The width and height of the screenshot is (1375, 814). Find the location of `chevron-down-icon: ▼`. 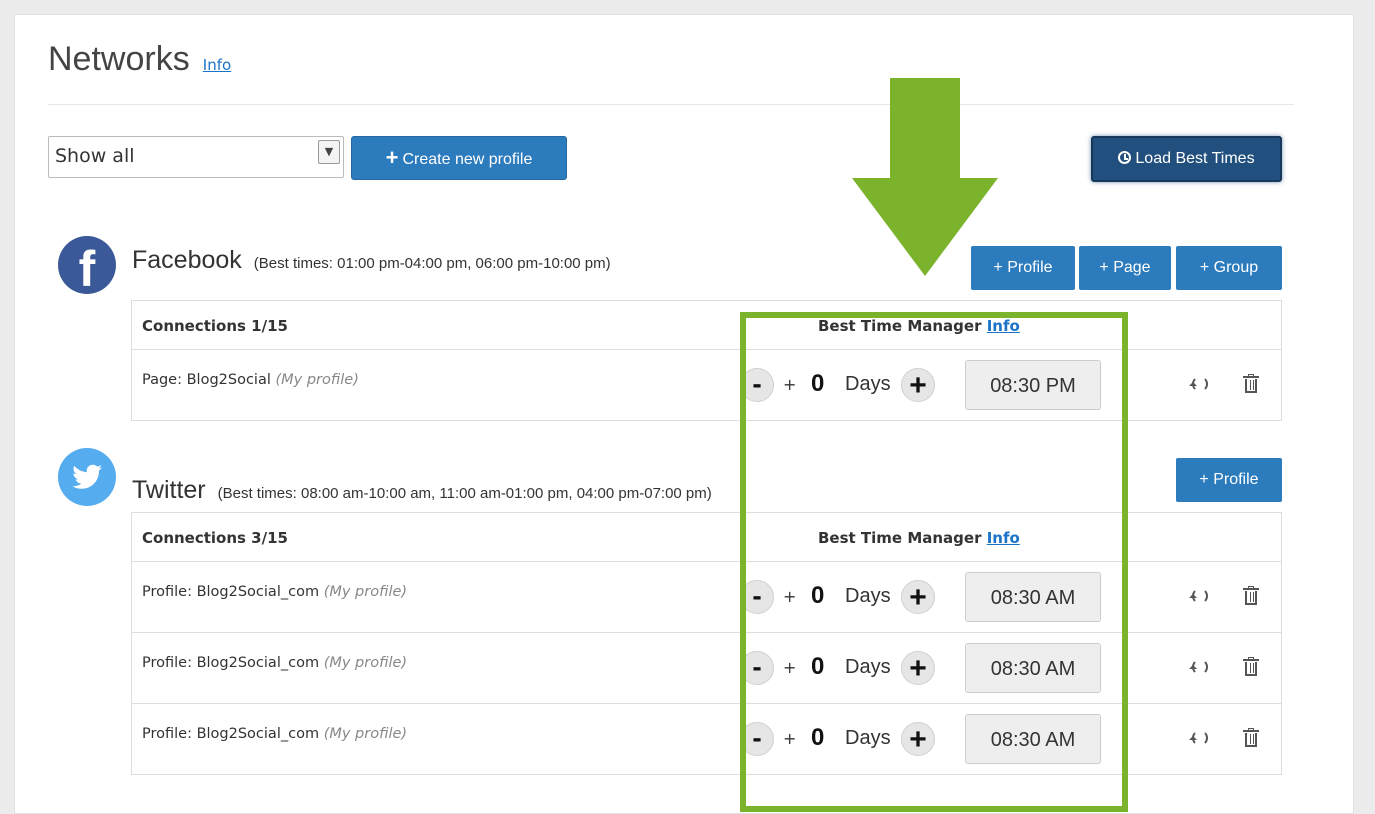

chevron-down-icon: ▼ is located at coordinates (329, 152).